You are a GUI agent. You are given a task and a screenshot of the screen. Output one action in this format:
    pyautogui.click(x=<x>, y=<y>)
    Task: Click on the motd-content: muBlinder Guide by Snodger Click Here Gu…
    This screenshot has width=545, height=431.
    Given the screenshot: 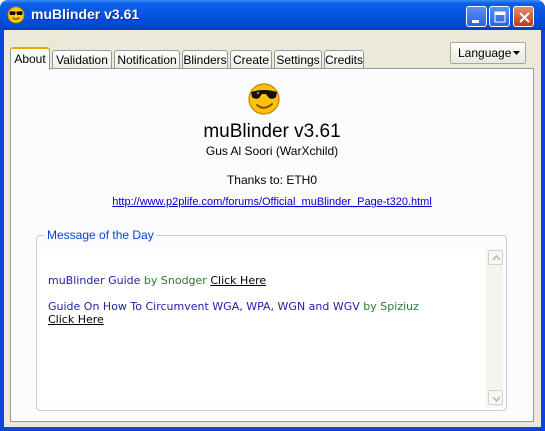 What is the action you would take?
    pyautogui.click(x=258, y=306)
    